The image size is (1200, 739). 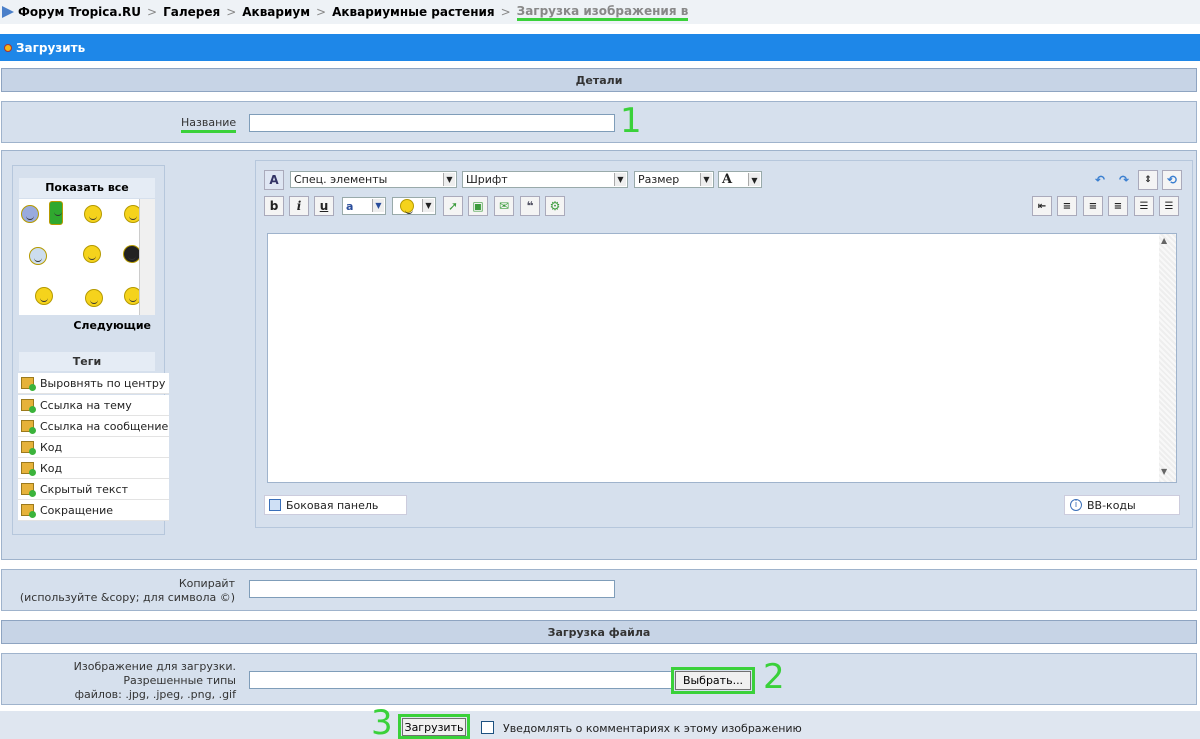 I want to click on title-label: Название, so click(x=209, y=124).